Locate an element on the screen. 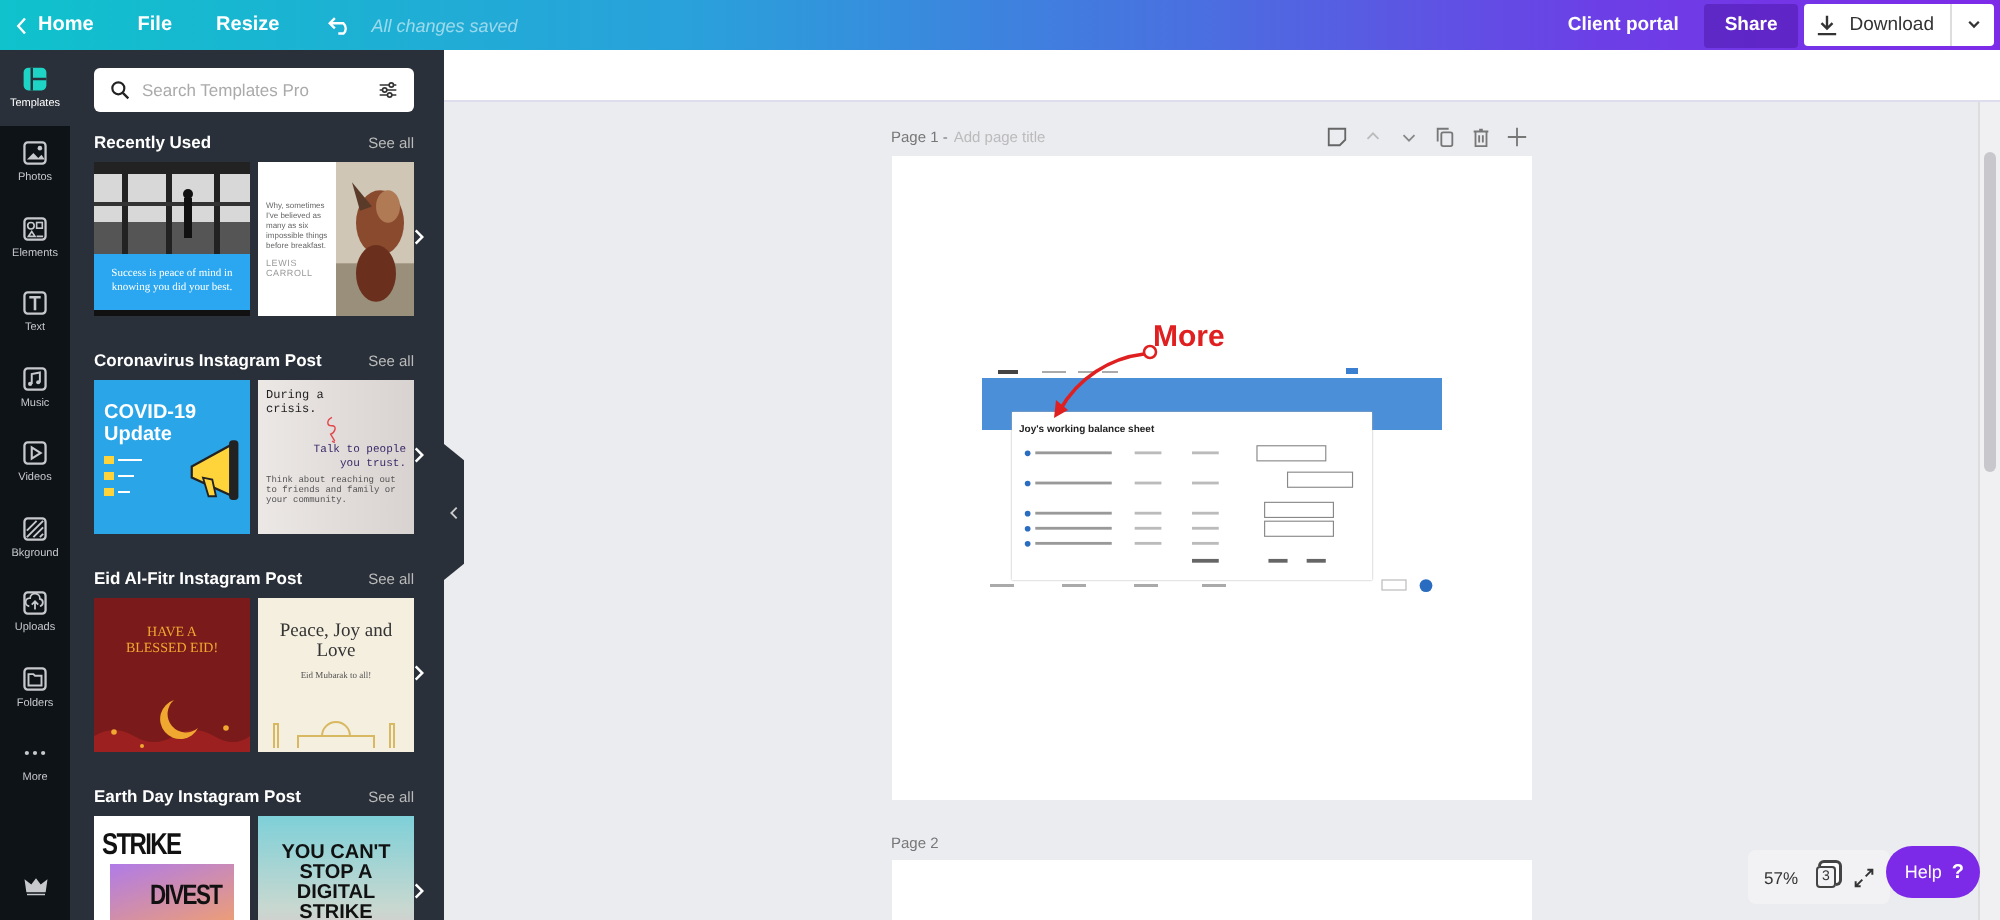 The height and width of the screenshot is (920, 2000). add-page-icon is located at coordinates (1516, 137).